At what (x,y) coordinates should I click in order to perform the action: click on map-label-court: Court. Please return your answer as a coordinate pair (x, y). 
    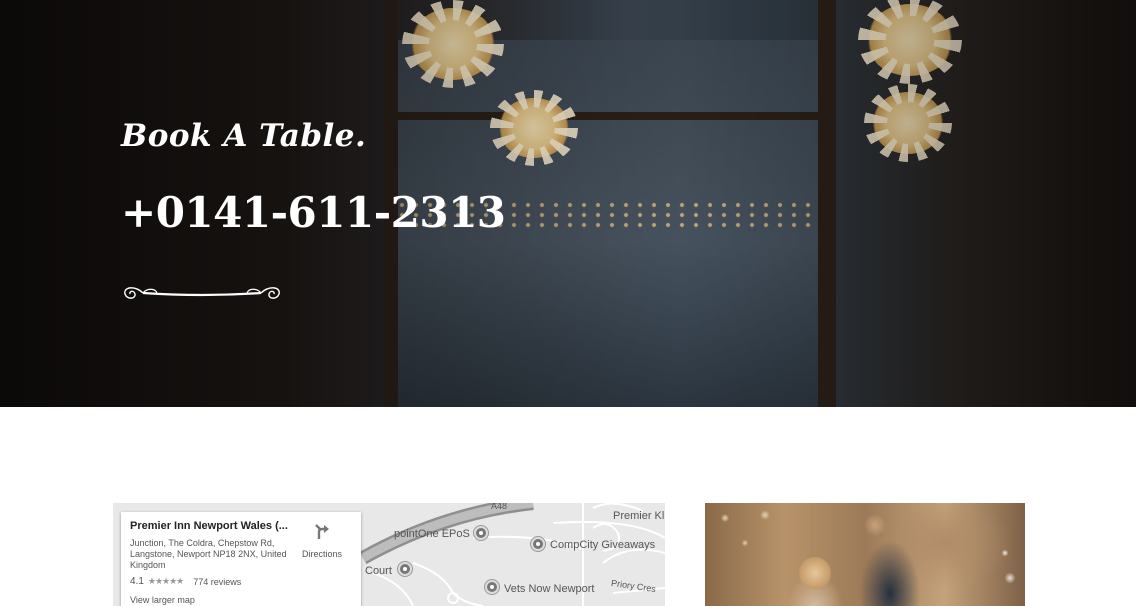
    Looking at the image, I should click on (378, 571).